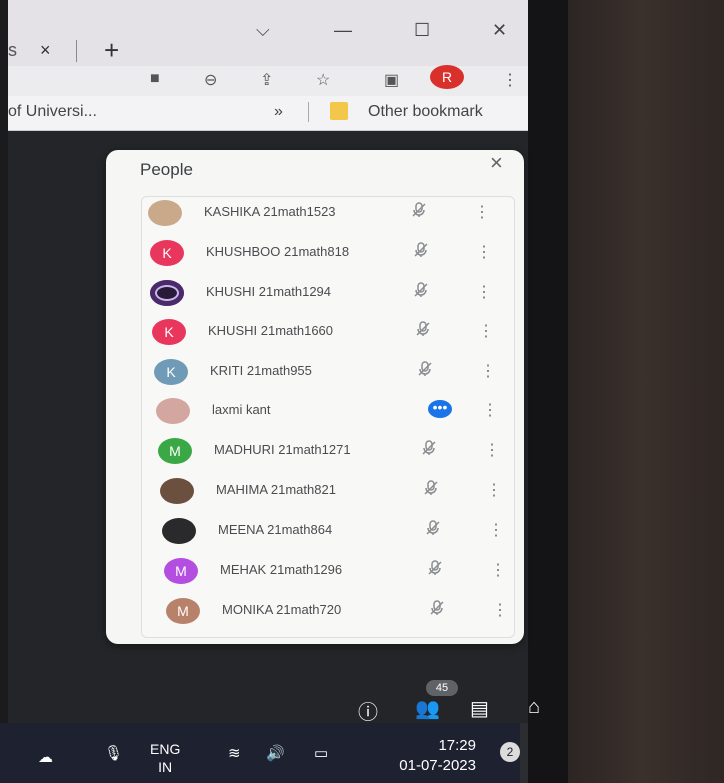 The height and width of the screenshot is (783, 724). I want to click on maximize-button: ☐, so click(422, 30).